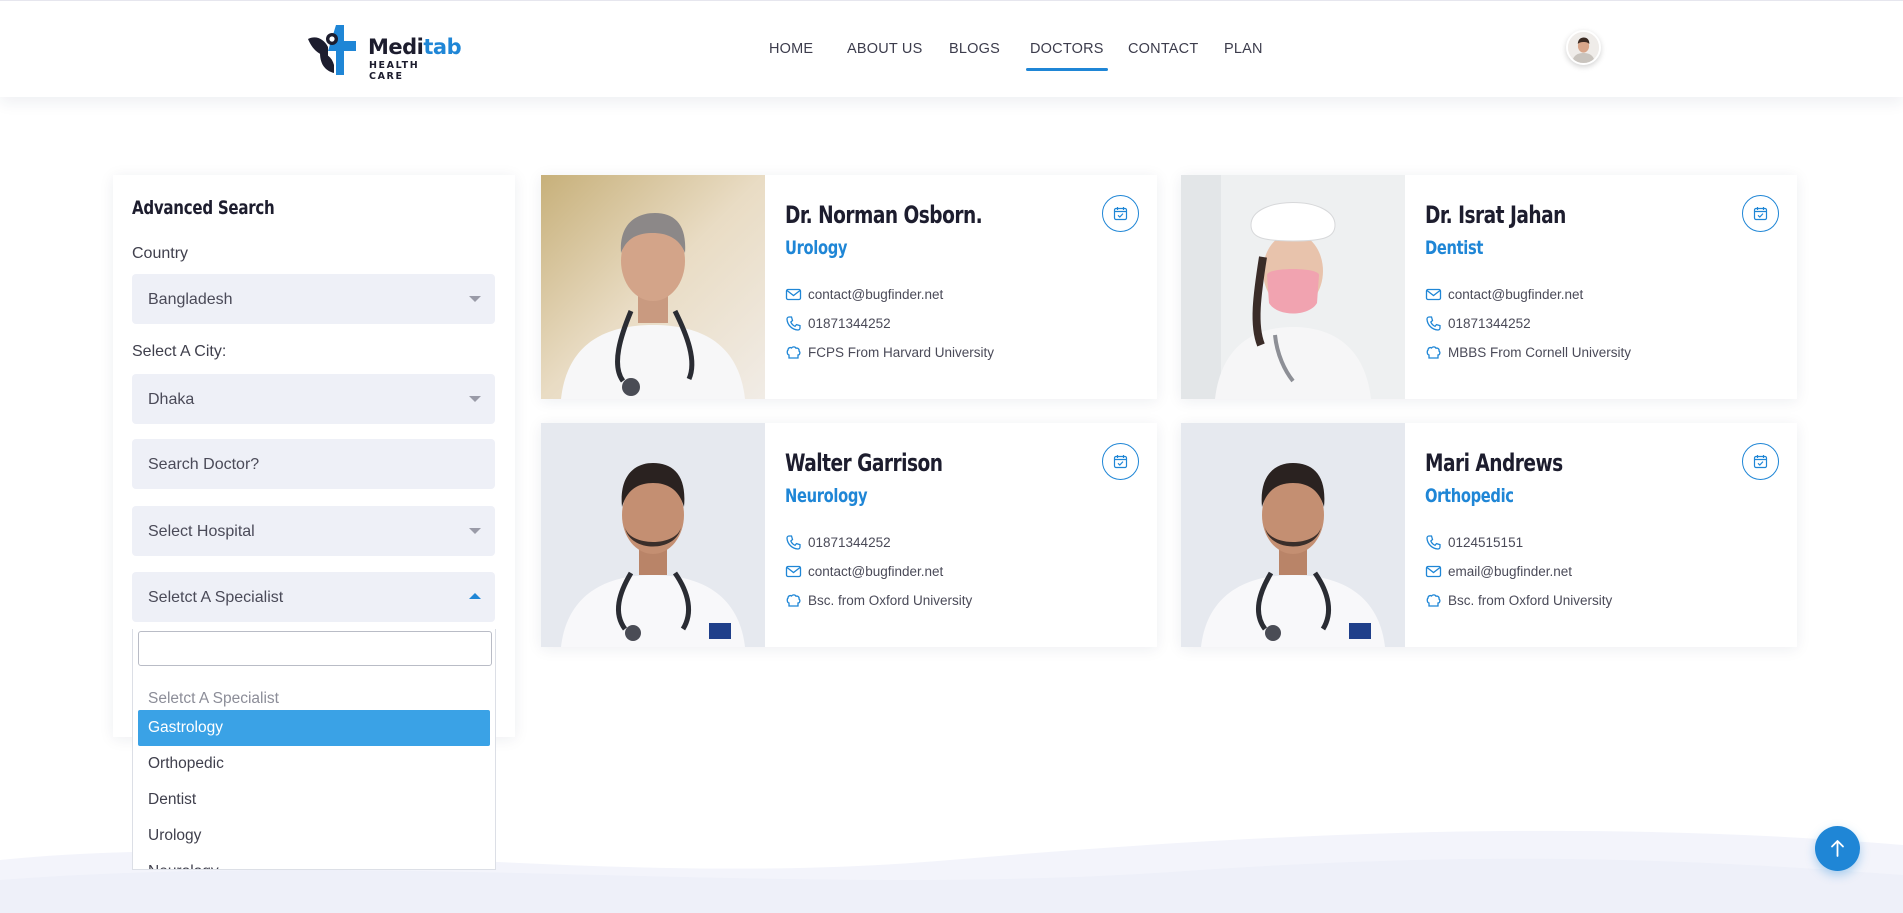  What do you see at coordinates (884, 49) in the screenshot?
I see `nav-about-us: ABOUT US` at bounding box center [884, 49].